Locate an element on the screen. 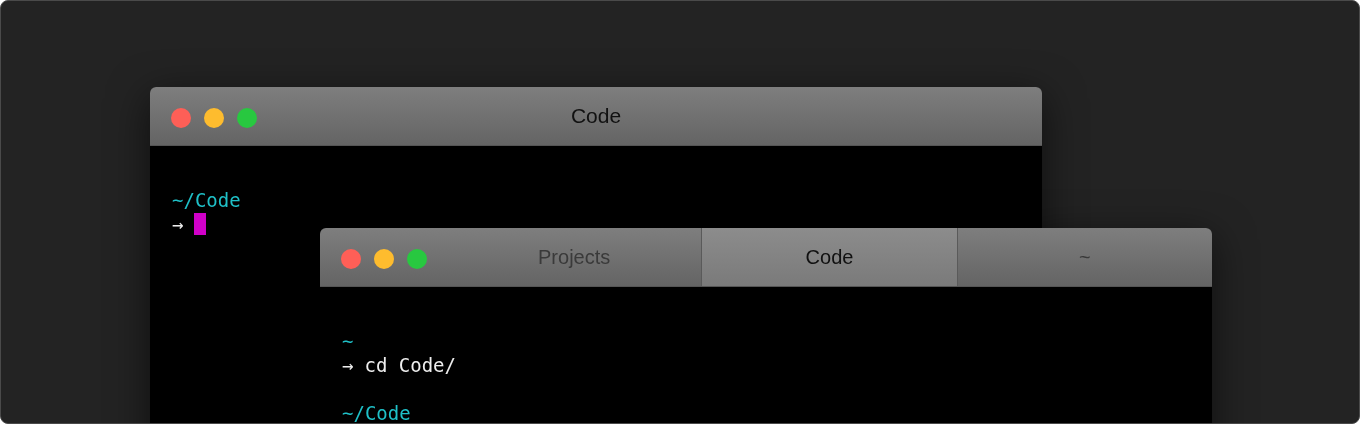  command-text: cd Code/ is located at coordinates (410, 365).